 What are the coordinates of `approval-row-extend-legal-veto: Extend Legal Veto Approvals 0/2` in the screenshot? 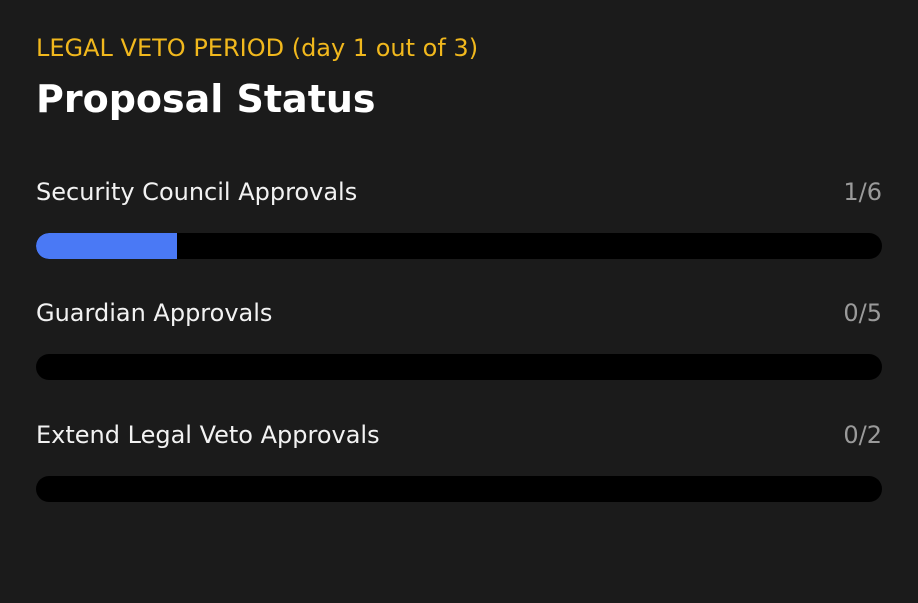 It's located at (459, 465).